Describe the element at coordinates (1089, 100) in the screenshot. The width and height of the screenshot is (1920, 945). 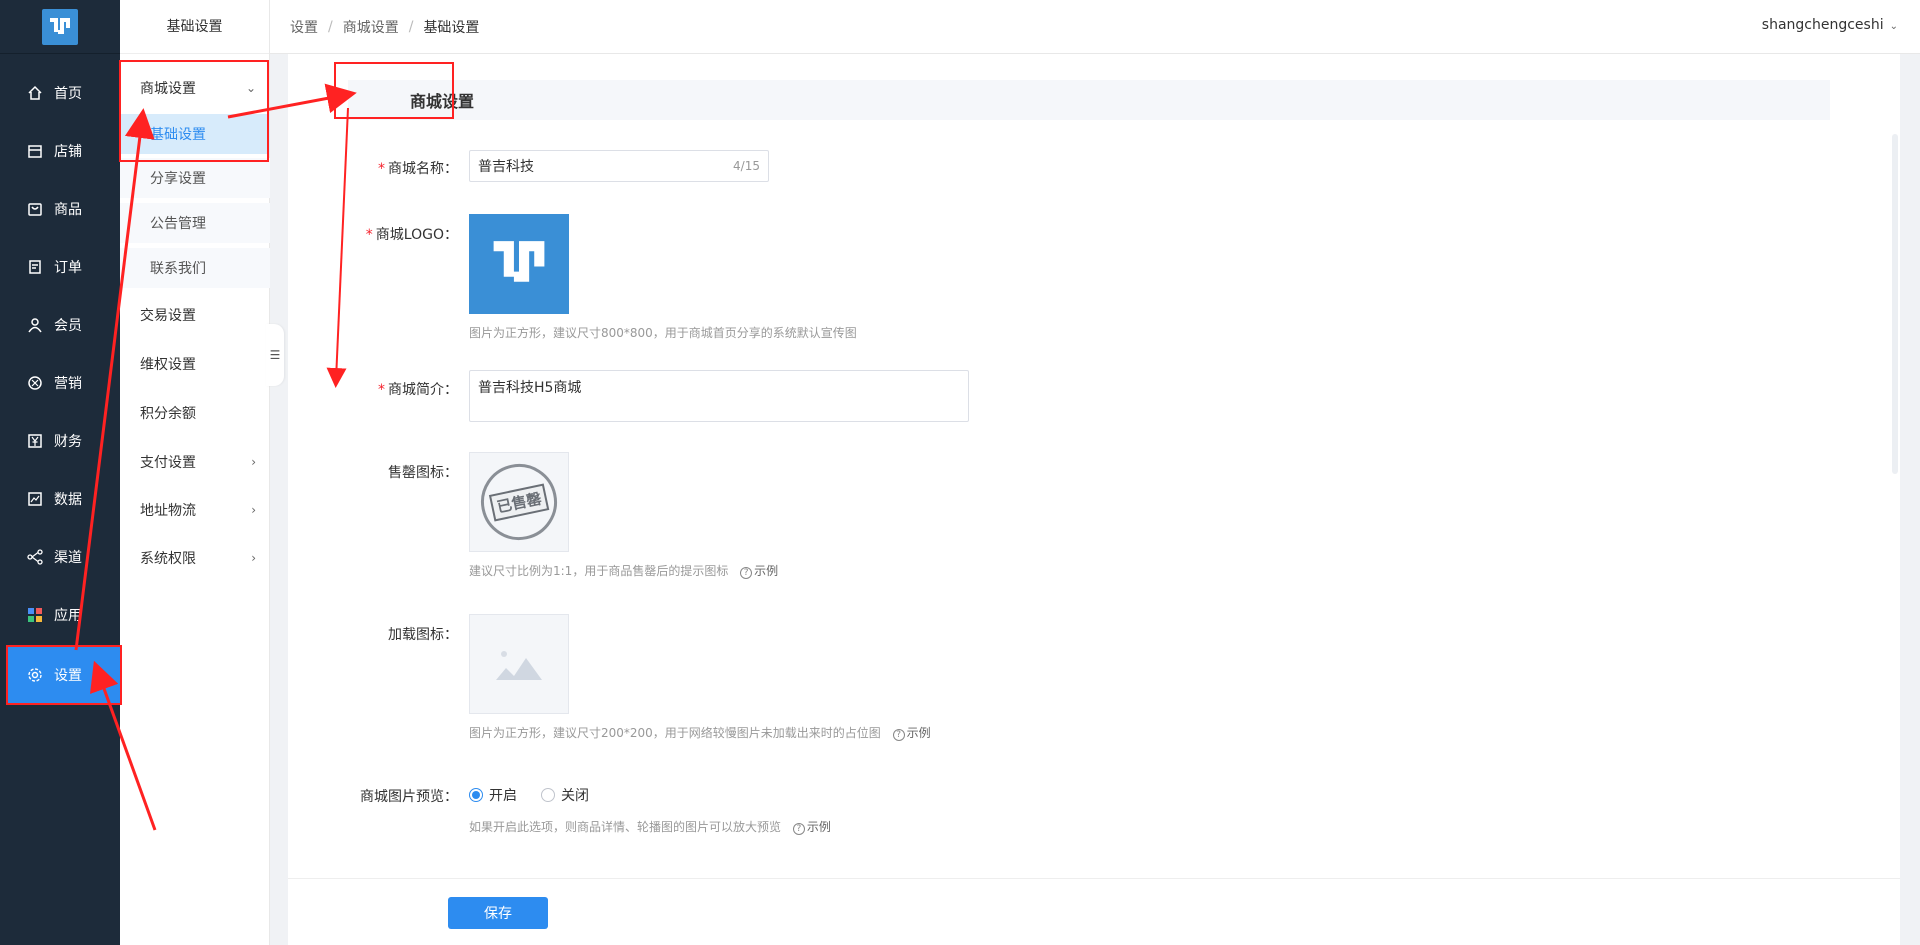
I see `section-header: 商城设置` at that location.